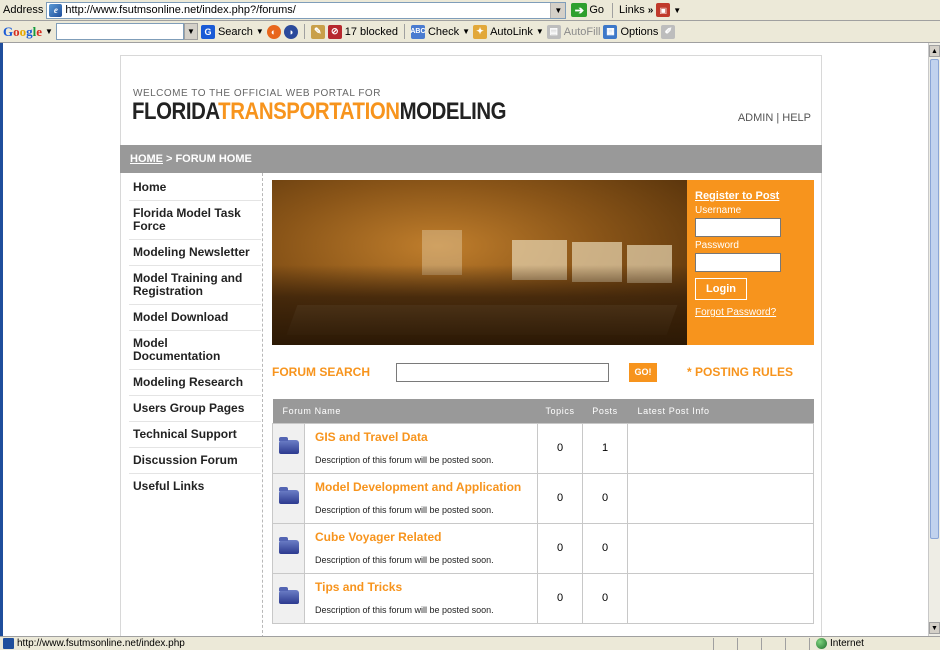  What do you see at coordinates (836, 643) in the screenshot?
I see `security-zone: Internet` at bounding box center [836, 643].